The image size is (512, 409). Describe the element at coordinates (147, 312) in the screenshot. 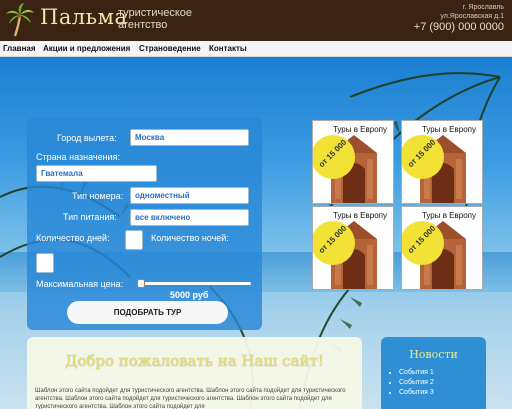

I see `find-tour-button: ПОДОБРАТЬ ТУР` at that location.